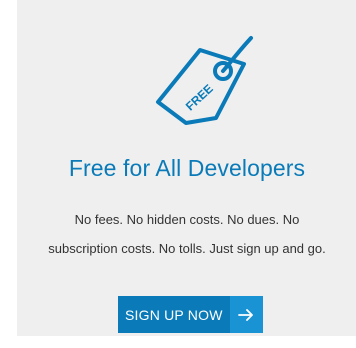 This screenshot has width=356, height=348. I want to click on price-tag-icon: FREE, so click(198, 78).